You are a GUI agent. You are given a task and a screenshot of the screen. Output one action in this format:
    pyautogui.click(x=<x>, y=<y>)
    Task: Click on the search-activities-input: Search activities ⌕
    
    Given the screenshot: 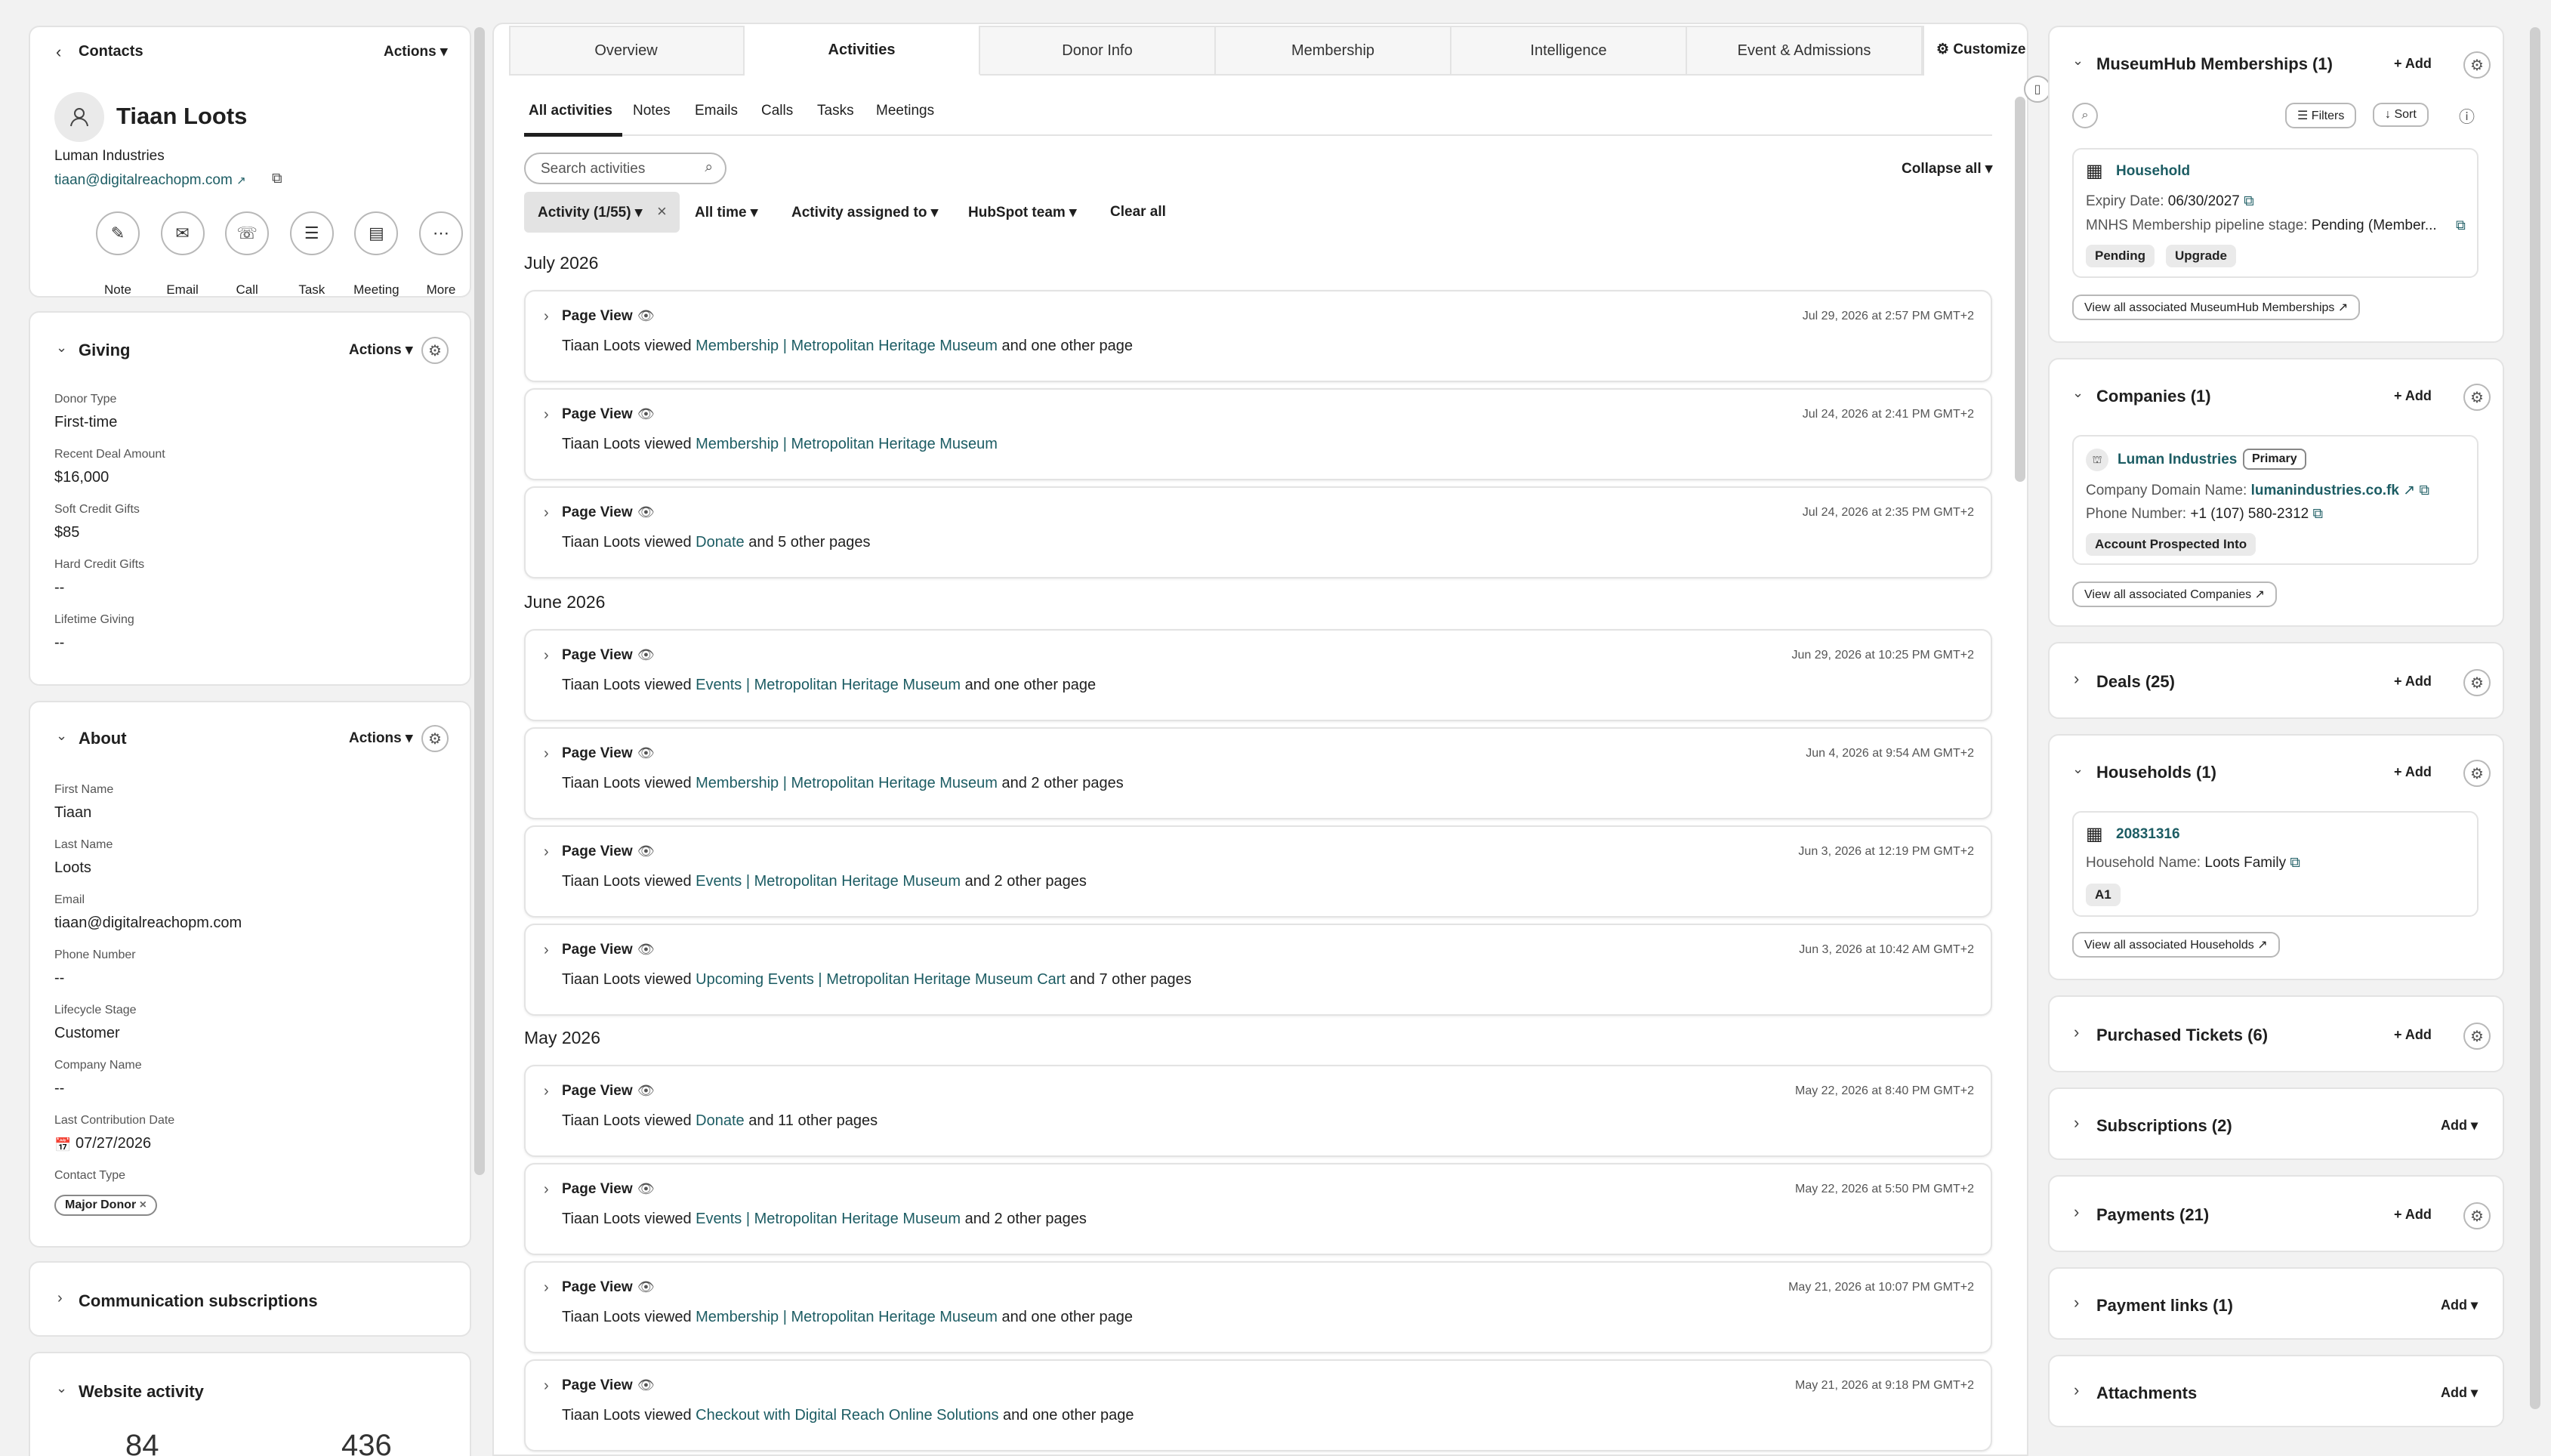 What is the action you would take?
    pyautogui.click(x=625, y=168)
    